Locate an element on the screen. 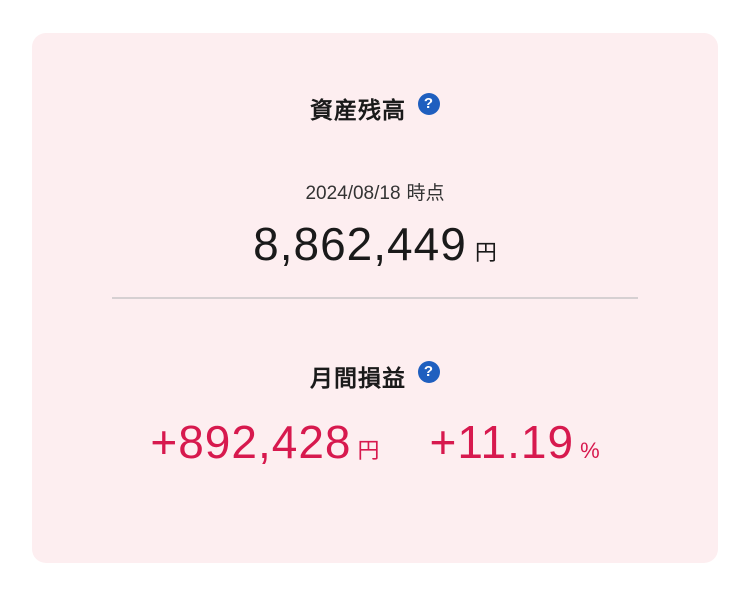  section-divider is located at coordinates (375, 298).